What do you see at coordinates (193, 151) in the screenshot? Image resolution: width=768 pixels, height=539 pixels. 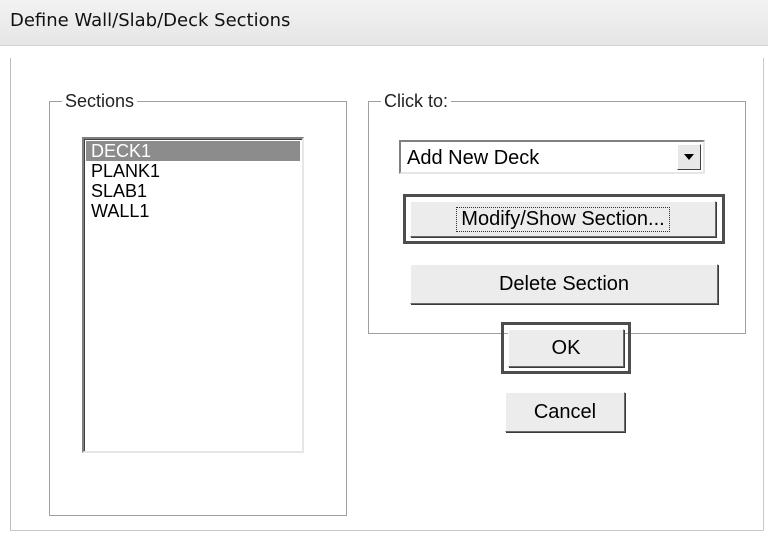 I see `list-item-deck1: DECK1` at bounding box center [193, 151].